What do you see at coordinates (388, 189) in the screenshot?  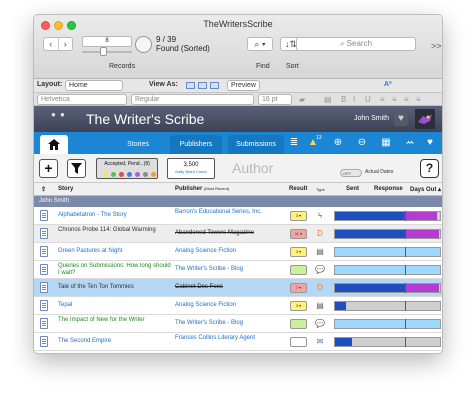 I see `col-response: Response` at bounding box center [388, 189].